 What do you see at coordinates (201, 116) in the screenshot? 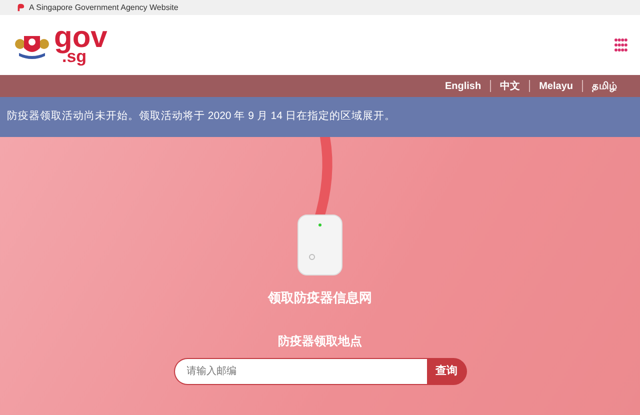
I see `notice-text: 防疫器领取活动尚未开始。领取活动将于 2020 年 9 月 14 日在指定的区域展开。` at bounding box center [201, 116].